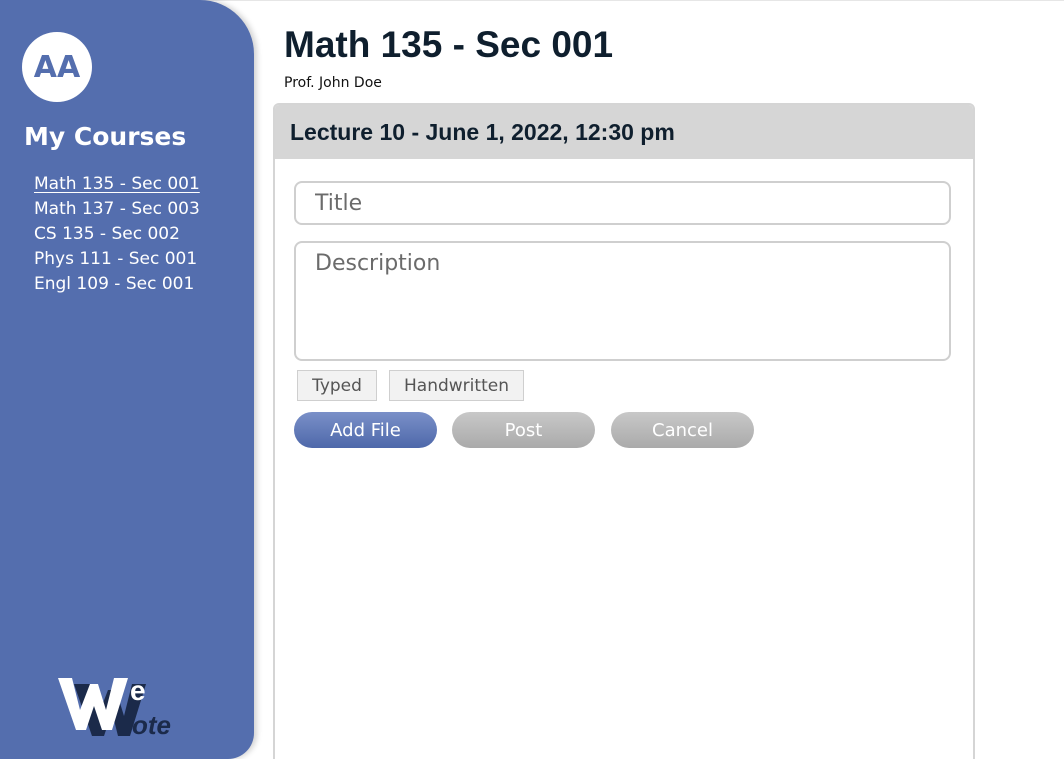 The image size is (1064, 759). What do you see at coordinates (117, 184) in the screenshot?
I see `sidebar-item-math-135: Math 135 - Sec 001` at bounding box center [117, 184].